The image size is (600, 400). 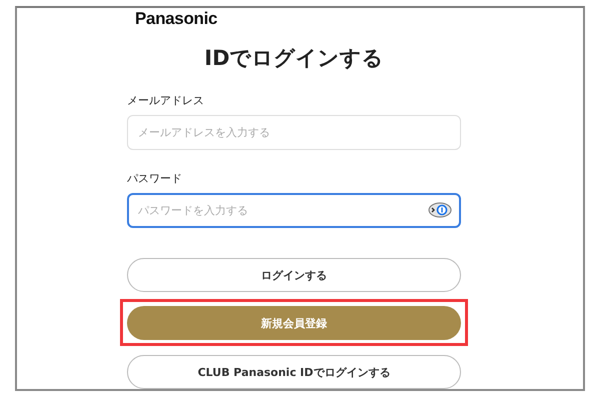 What do you see at coordinates (294, 210) in the screenshot?
I see `password-field: パスワードを入力する` at bounding box center [294, 210].